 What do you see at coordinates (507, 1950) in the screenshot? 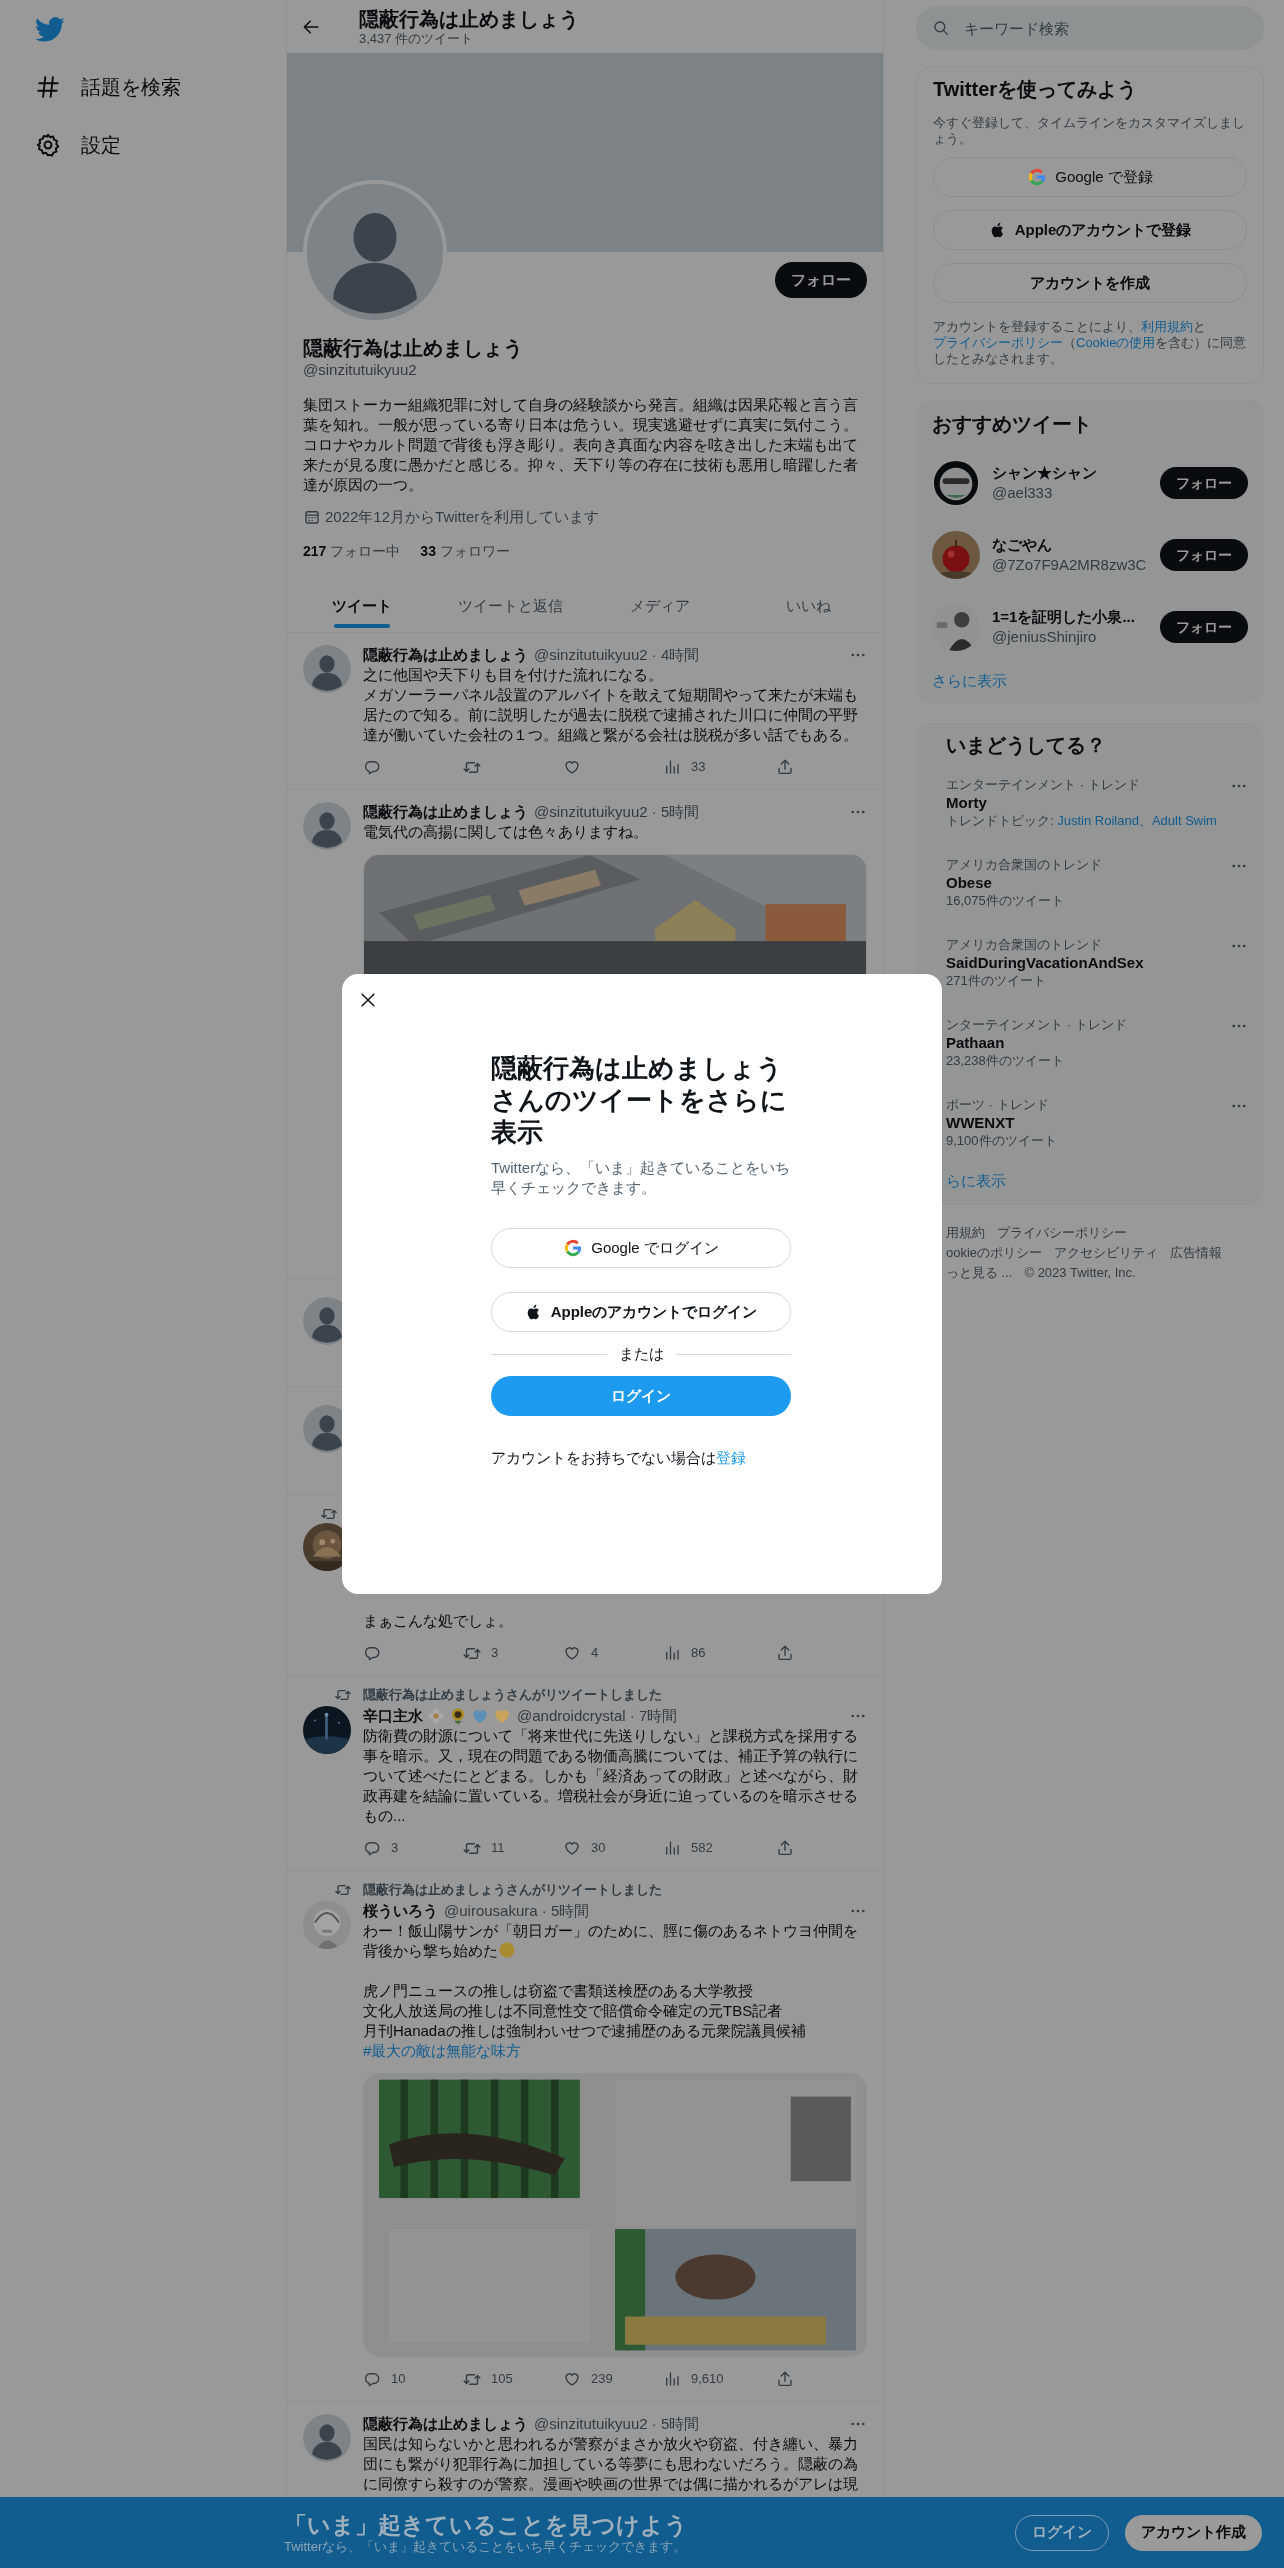
I see `emoji-icon` at bounding box center [507, 1950].